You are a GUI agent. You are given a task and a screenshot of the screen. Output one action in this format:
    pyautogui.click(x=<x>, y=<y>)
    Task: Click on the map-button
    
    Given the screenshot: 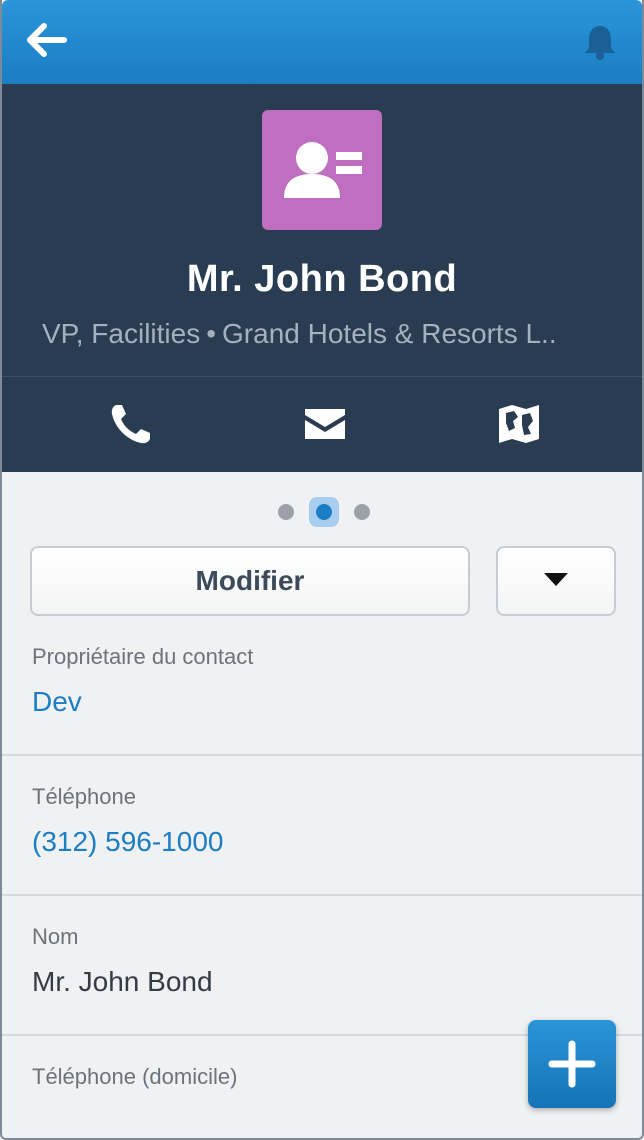 What is the action you would take?
    pyautogui.click(x=519, y=424)
    